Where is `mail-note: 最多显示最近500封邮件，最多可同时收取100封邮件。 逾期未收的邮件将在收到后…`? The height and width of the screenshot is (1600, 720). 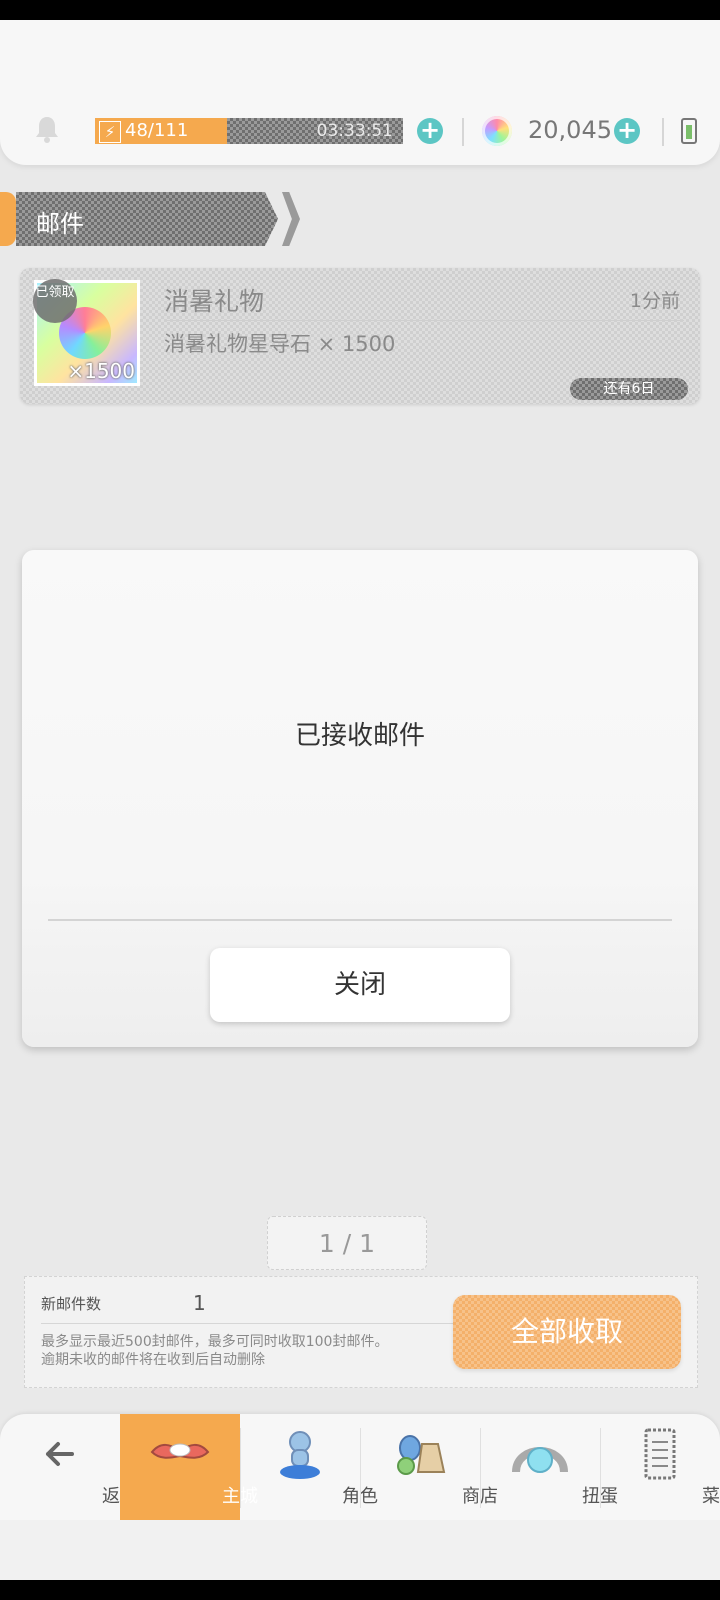 mail-note: 最多显示最近500封邮件，最多可同时收取100封邮件。 逾期未收的邮件将在收到后… is located at coordinates (214, 1351).